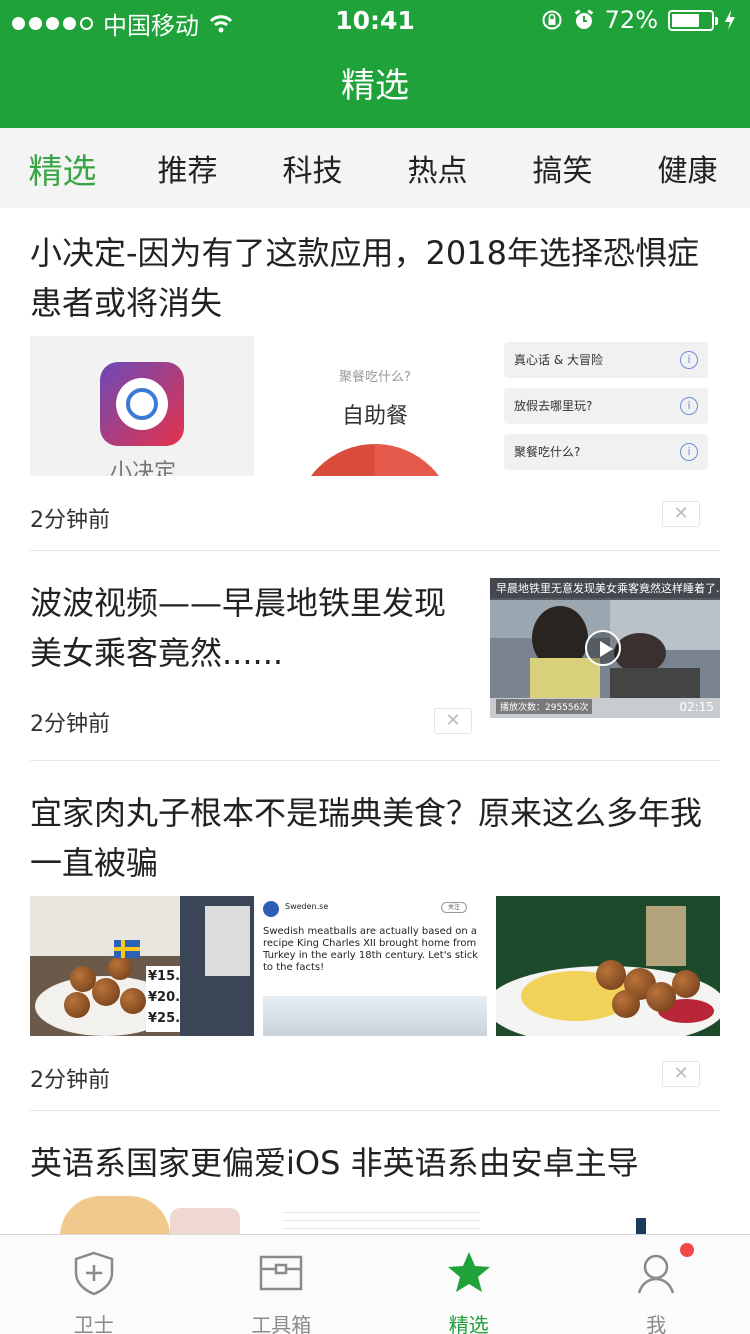 This screenshot has width=750, height=1334. I want to click on category-tabs: 精选 推荐 科技 热点 搞笑 健康, so click(375, 168).